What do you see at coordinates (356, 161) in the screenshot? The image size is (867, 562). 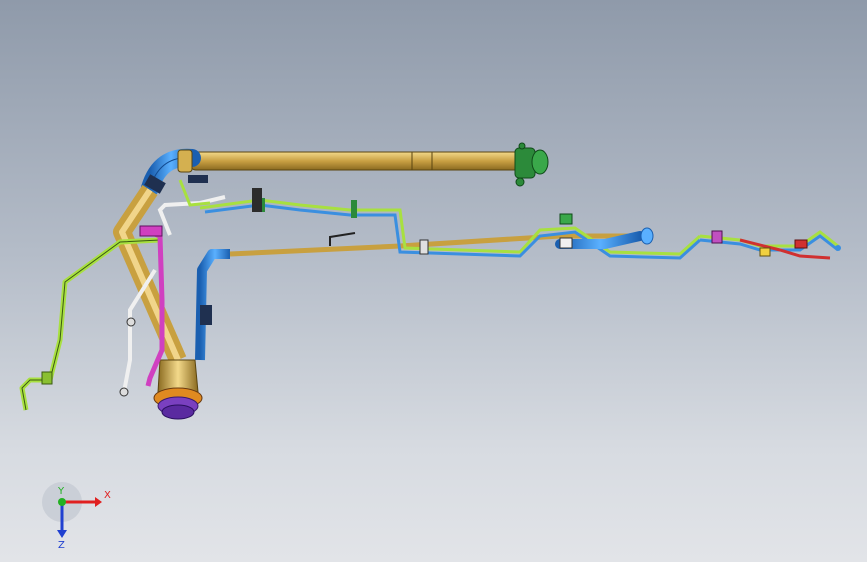 I see `main-horizontal-tube` at bounding box center [356, 161].